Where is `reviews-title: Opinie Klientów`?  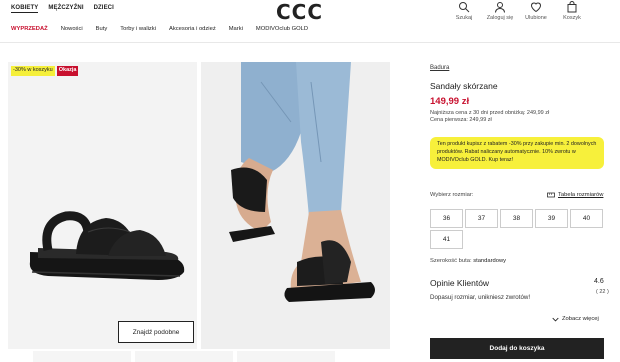 reviews-title: Opinie Klientów is located at coordinates (460, 283).